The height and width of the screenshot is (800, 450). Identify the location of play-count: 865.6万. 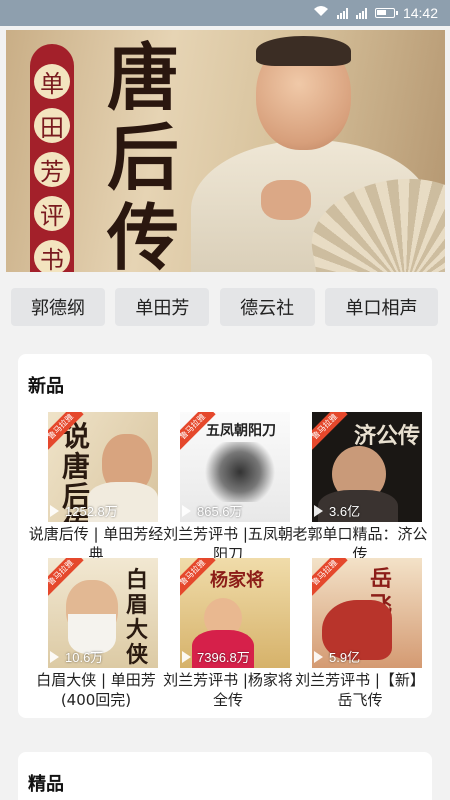
(212, 510).